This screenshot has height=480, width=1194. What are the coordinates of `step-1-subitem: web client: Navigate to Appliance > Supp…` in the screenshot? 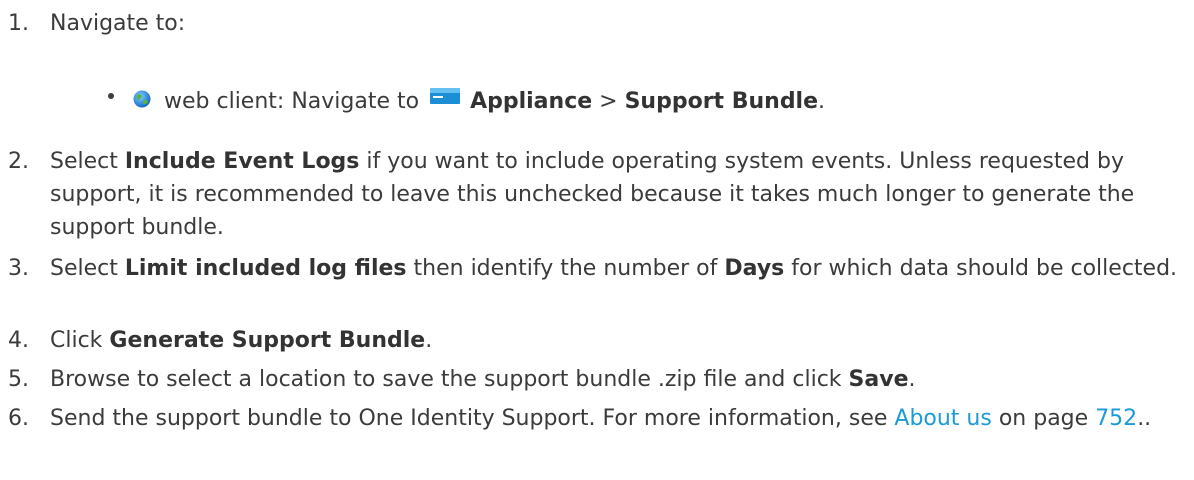 It's located at (466, 101).